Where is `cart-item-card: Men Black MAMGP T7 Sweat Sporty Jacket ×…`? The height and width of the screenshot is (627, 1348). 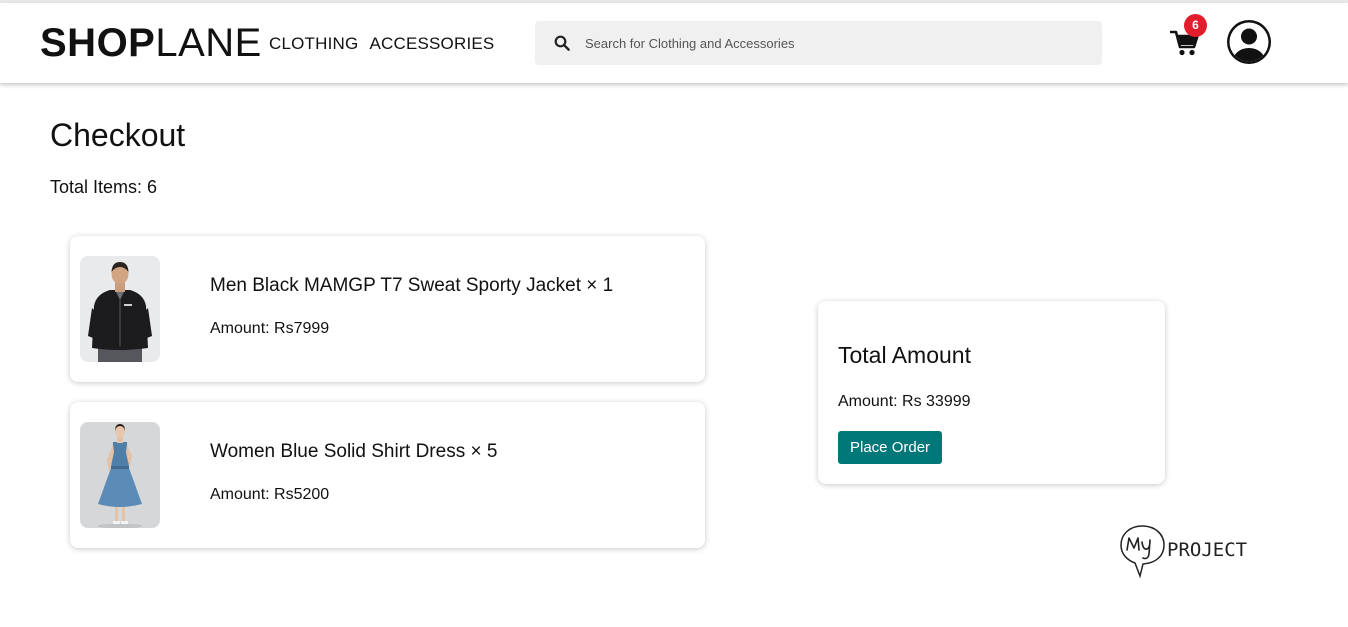
cart-item-card: Men Black MAMGP T7 Sweat Sporty Jacket ×… is located at coordinates (387, 309).